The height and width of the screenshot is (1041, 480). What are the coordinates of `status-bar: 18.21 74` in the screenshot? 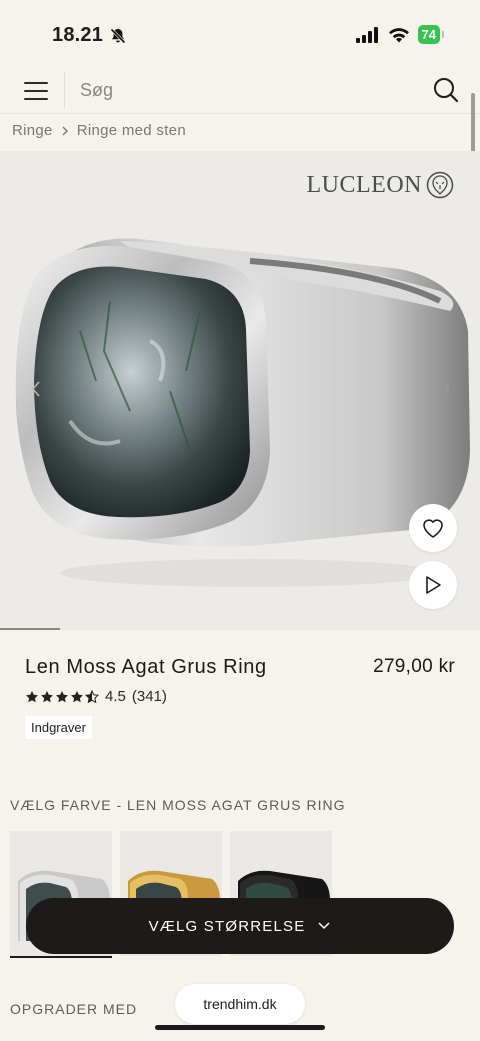 It's located at (240, 35).